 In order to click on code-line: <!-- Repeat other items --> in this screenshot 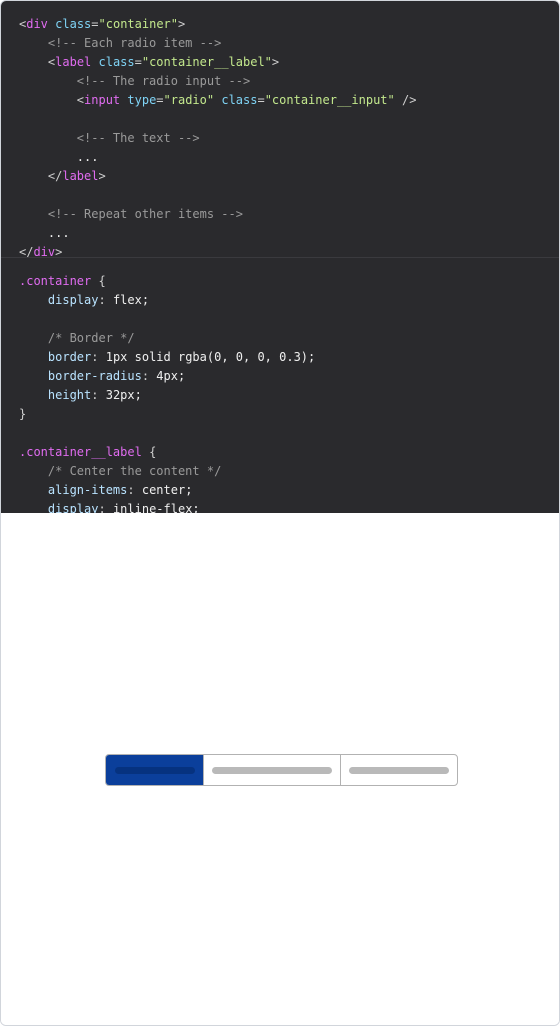, I will do `click(131, 214)`.